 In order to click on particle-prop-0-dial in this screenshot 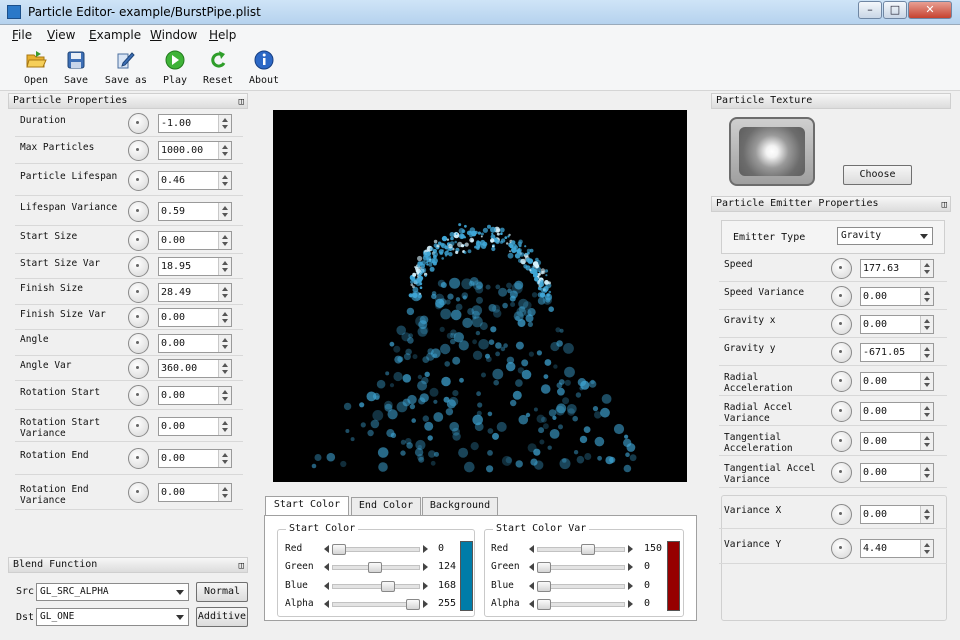, I will do `click(138, 123)`.